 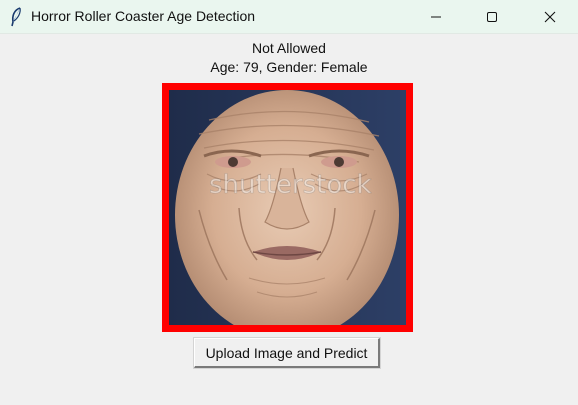 I want to click on close-icon, so click(x=550, y=16).